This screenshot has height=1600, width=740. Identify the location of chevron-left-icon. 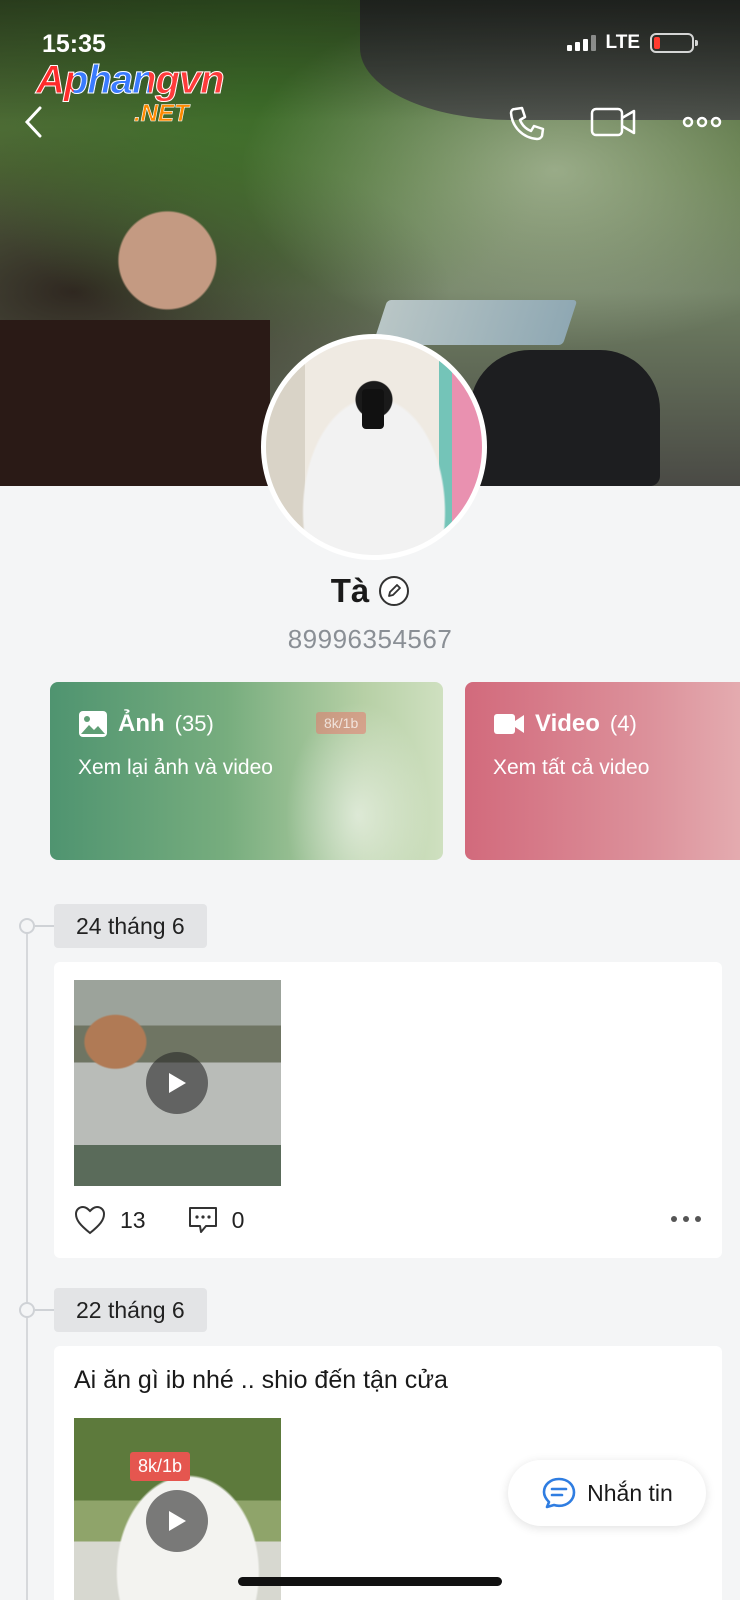
(33, 122).